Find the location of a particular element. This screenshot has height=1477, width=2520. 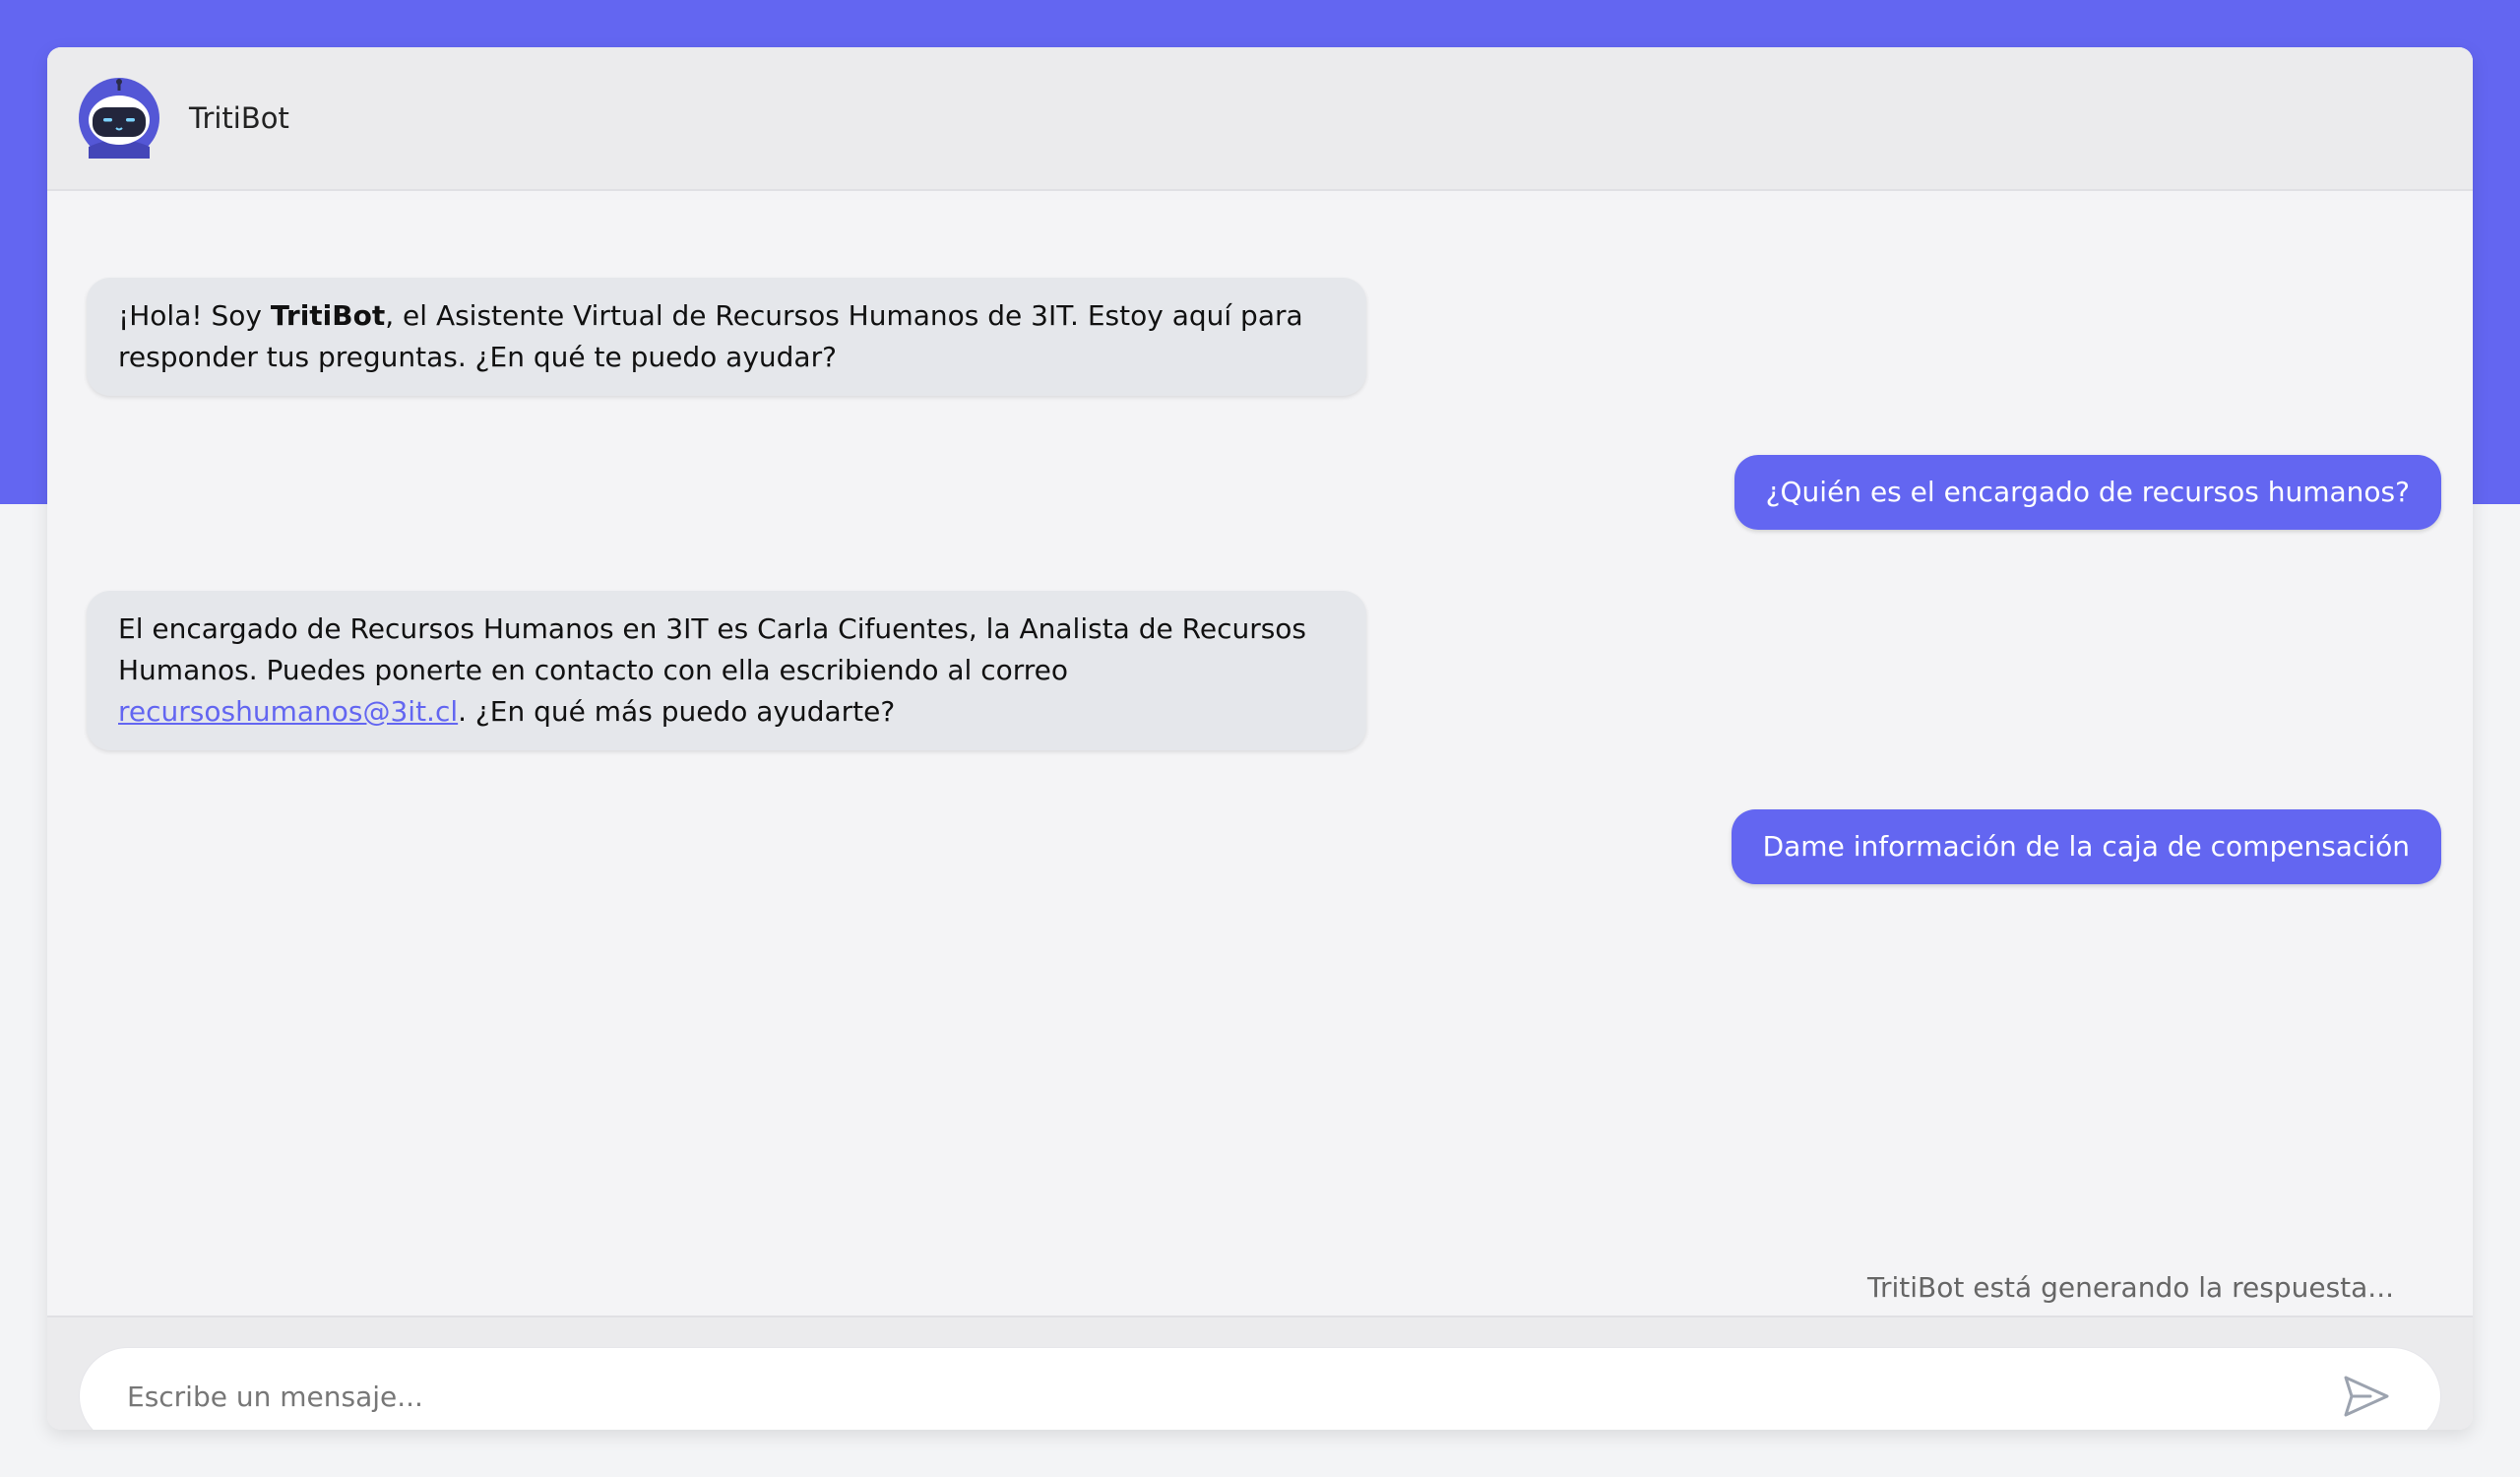

send-button is located at coordinates (2366, 1397).